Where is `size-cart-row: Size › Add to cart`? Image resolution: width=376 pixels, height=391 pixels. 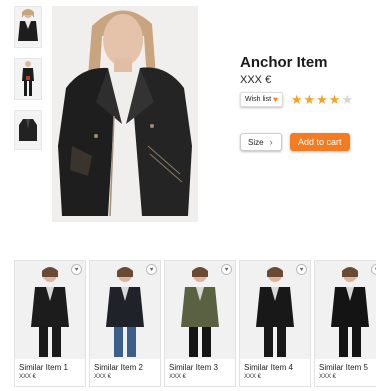 size-cart-row: Size › Add to cart is located at coordinates (305, 142).